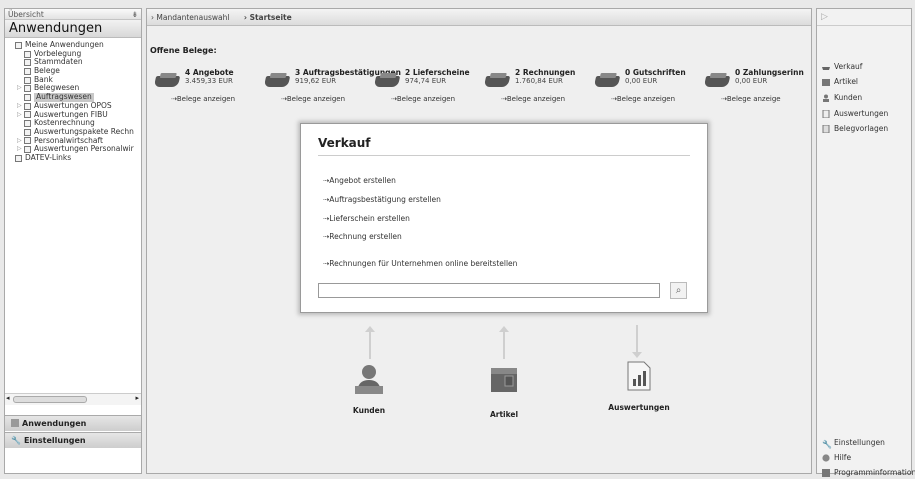 This screenshot has width=915, height=479. Describe the element at coordinates (74, 71) in the screenshot. I see `tree-item: Belege` at that location.